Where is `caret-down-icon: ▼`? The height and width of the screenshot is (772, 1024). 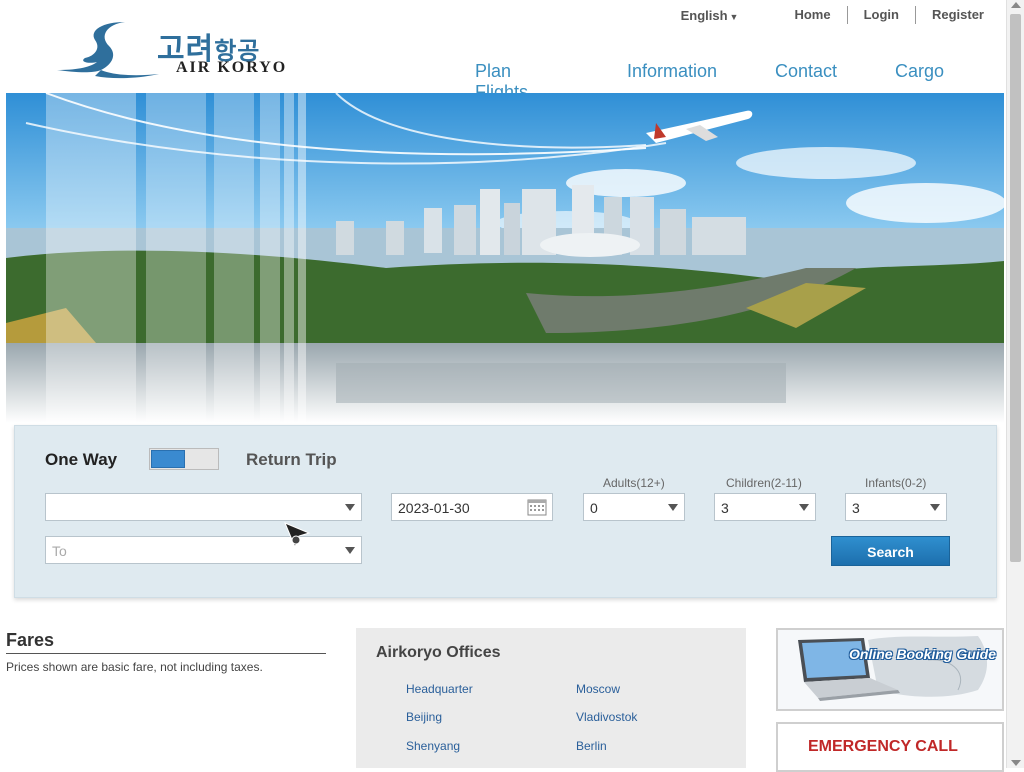
caret-down-icon: ▼ is located at coordinates (734, 16).